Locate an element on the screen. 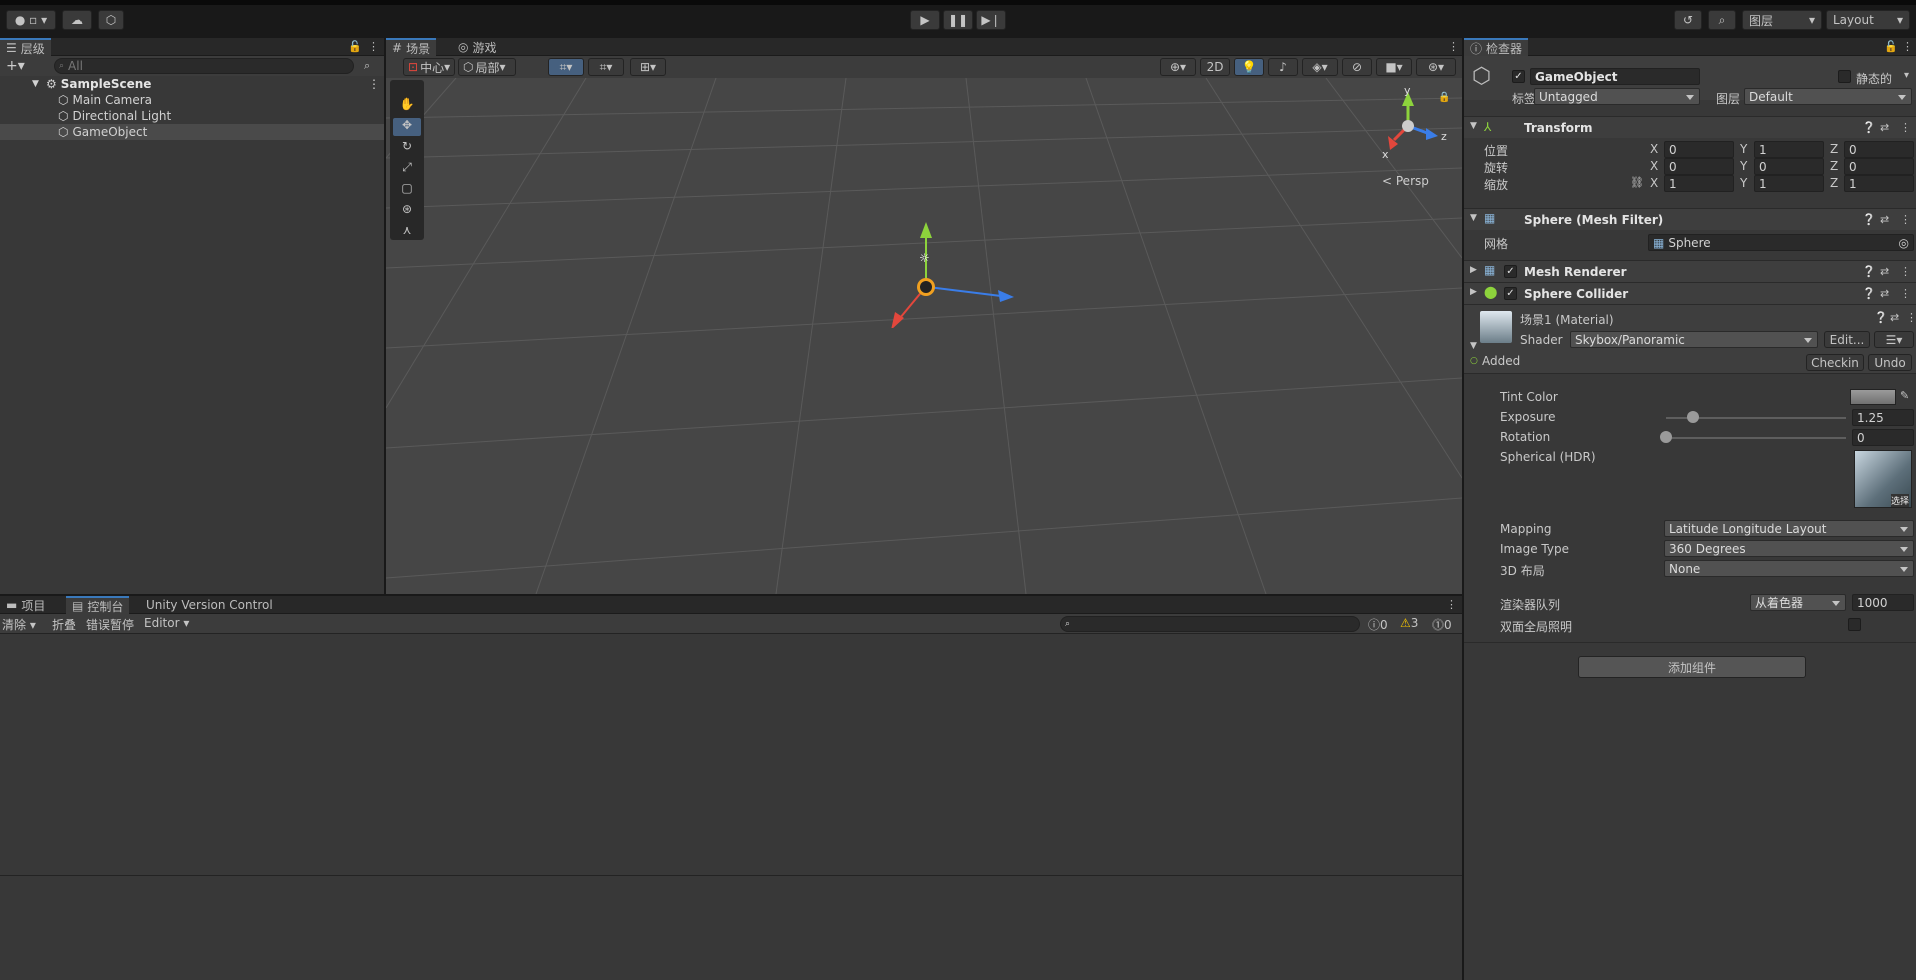 Image resolution: width=1916 pixels, height=980 pixels. shader-options-button: ☰▾ is located at coordinates (1894, 339).